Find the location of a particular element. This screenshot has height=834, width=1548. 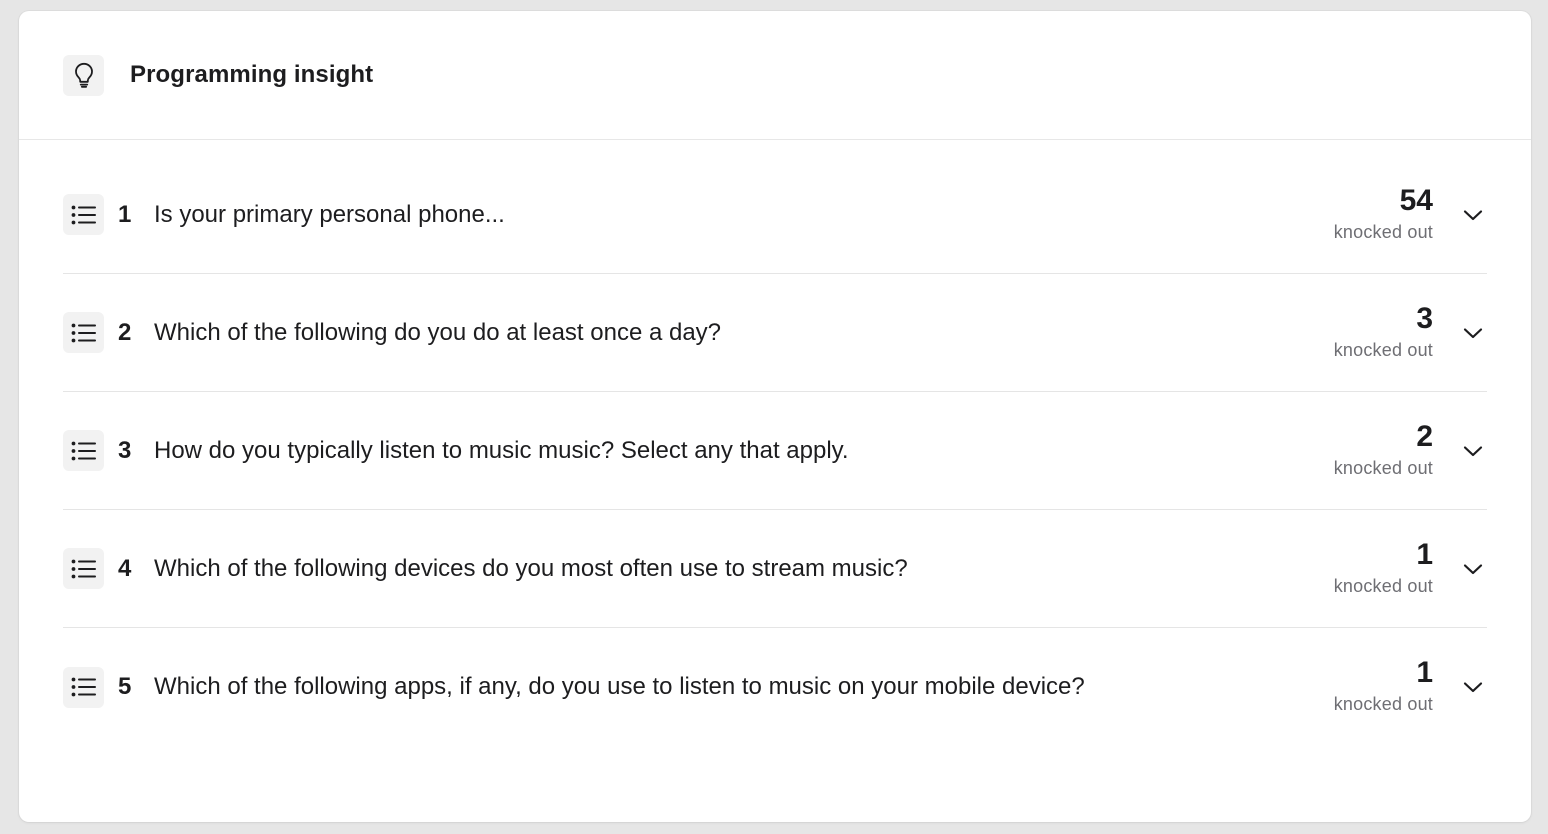

knockout-count: 3 is located at coordinates (1424, 318).